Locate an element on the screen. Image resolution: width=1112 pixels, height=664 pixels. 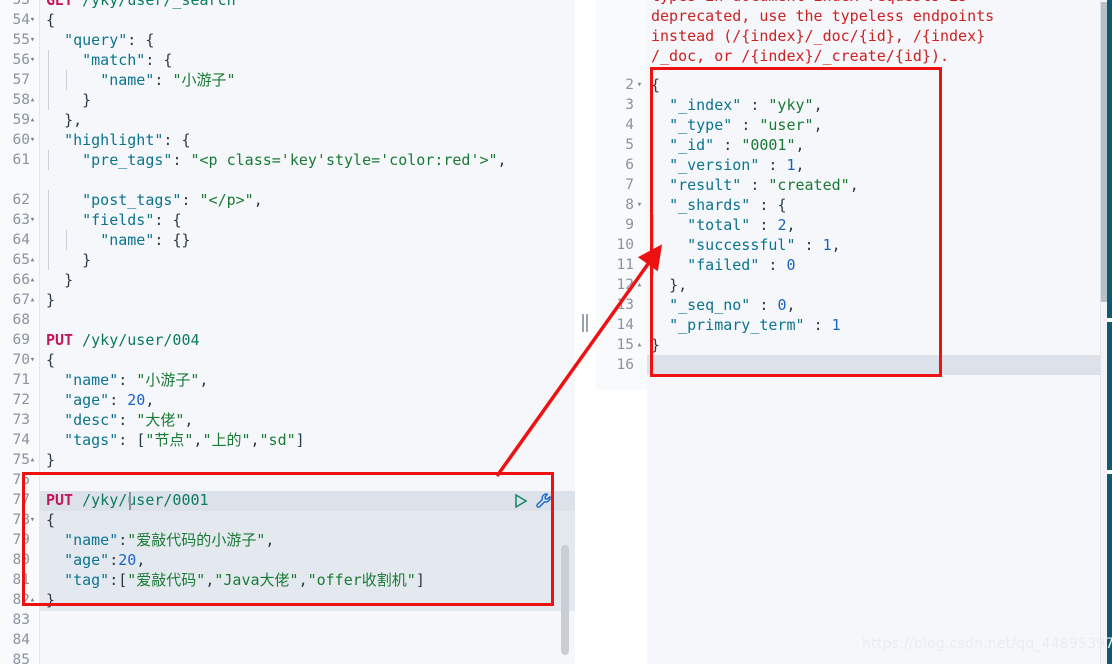
code-line: 3 "_index" : "yky", is located at coordinates (854, 105).